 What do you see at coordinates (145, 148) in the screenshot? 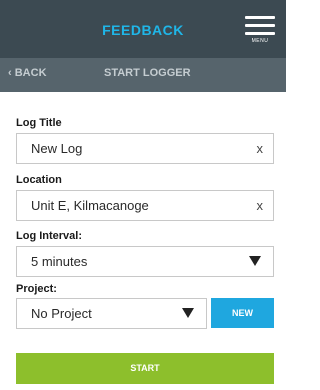
I see `log-title-field: New Log x` at bounding box center [145, 148].